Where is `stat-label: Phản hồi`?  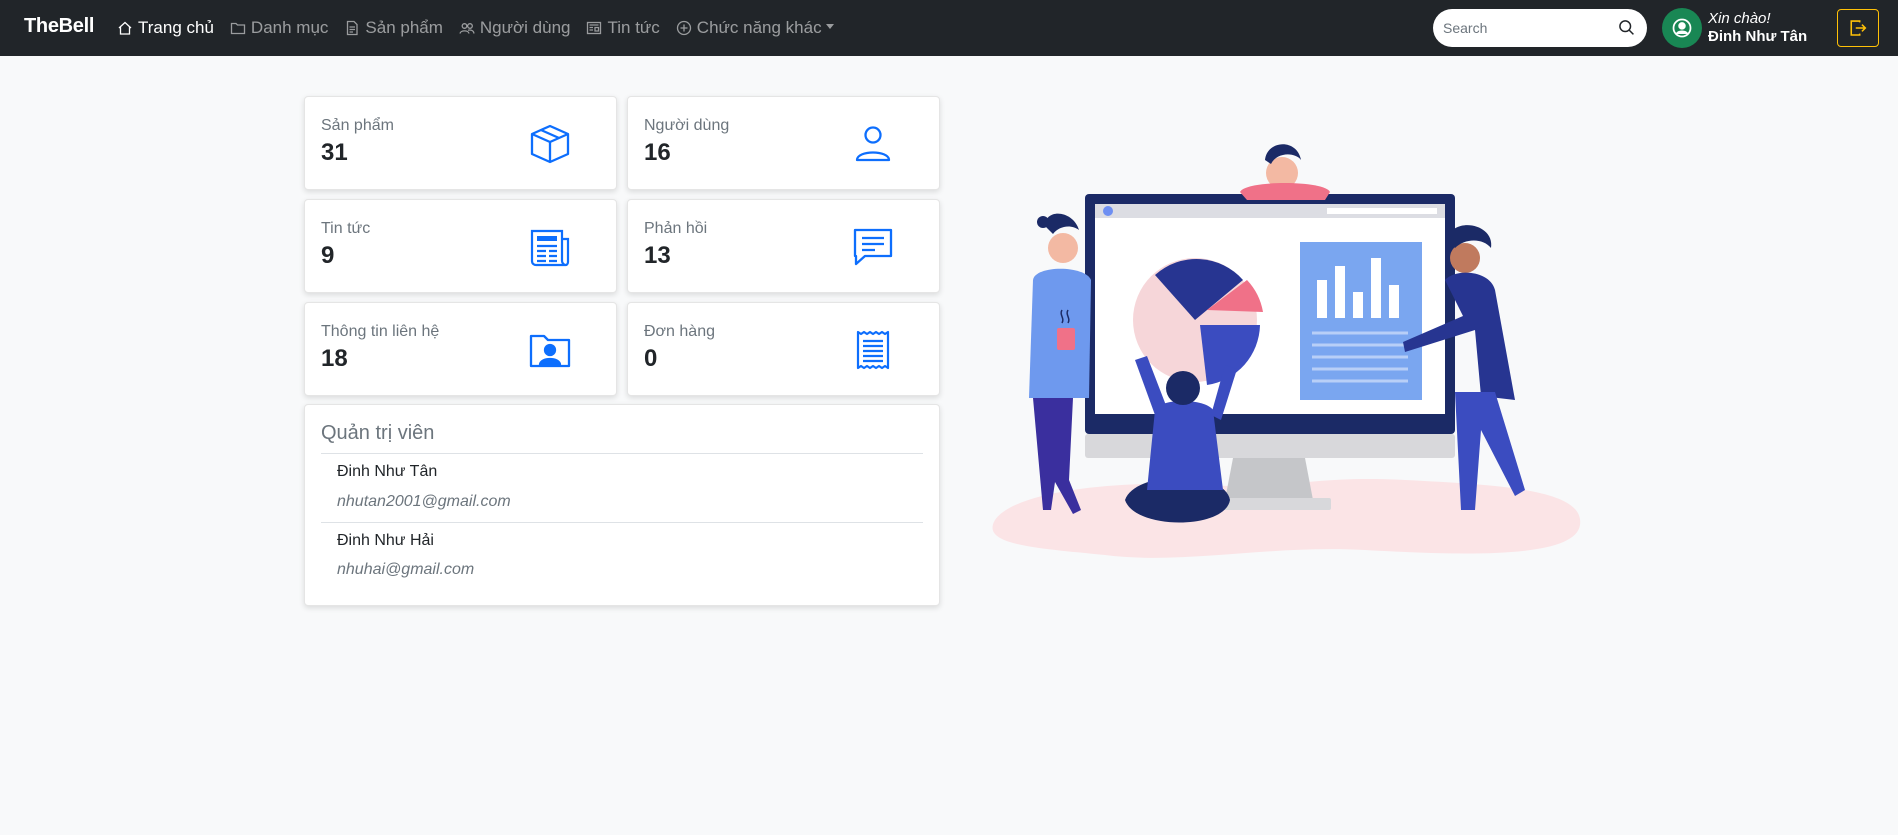
stat-label: Phản hồi is located at coordinates (676, 228).